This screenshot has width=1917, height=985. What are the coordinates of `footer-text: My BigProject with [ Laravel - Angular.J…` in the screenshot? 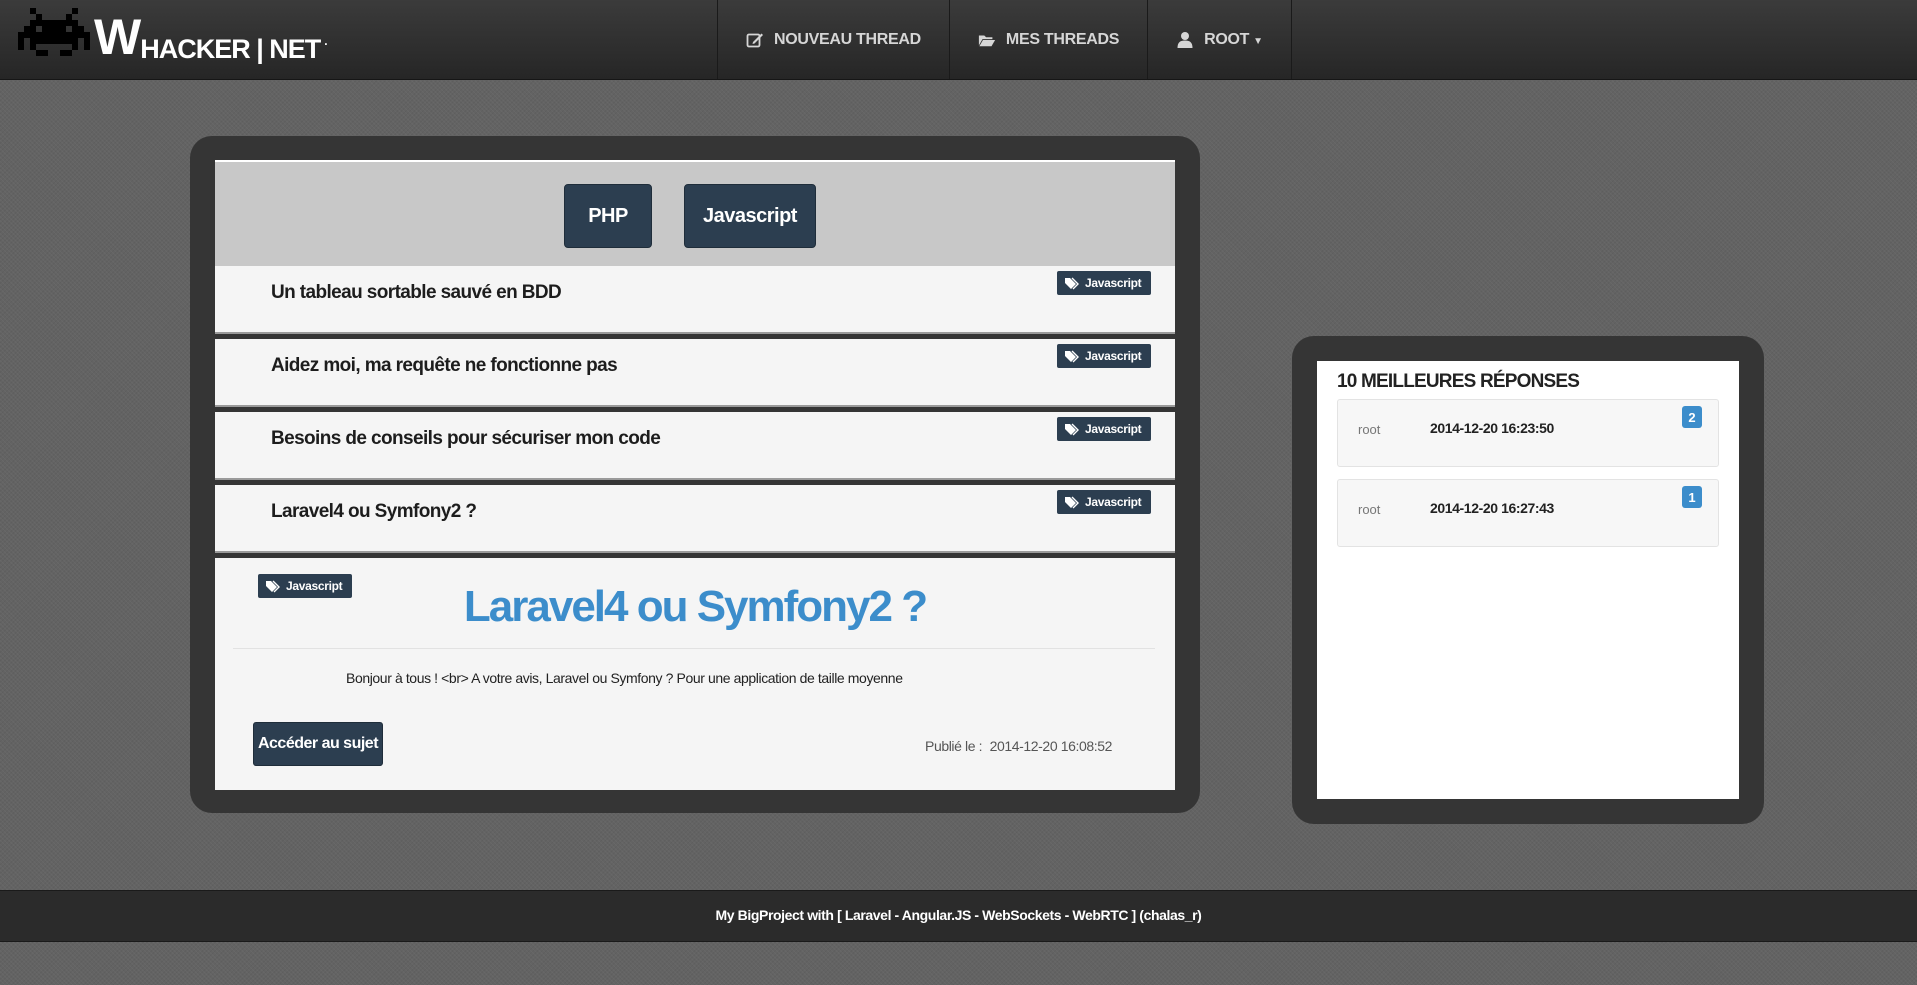 It's located at (958, 915).